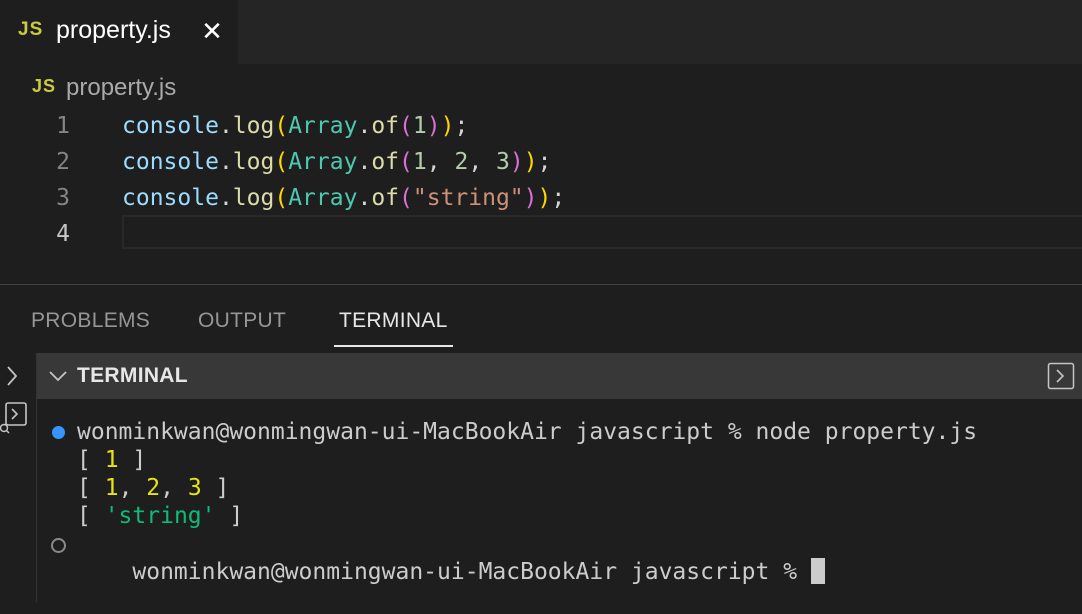  Describe the element at coordinates (90, 321) in the screenshot. I see `tab-problems: PROBLEMS` at that location.